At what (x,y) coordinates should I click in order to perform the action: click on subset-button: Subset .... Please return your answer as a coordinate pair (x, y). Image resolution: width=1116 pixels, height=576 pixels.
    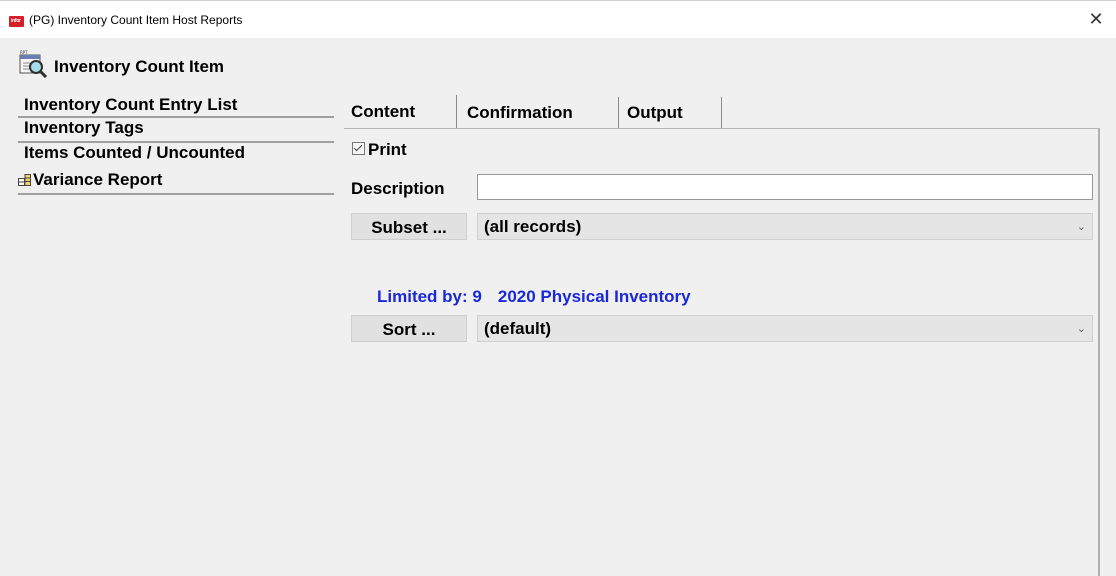
    Looking at the image, I should click on (409, 226).